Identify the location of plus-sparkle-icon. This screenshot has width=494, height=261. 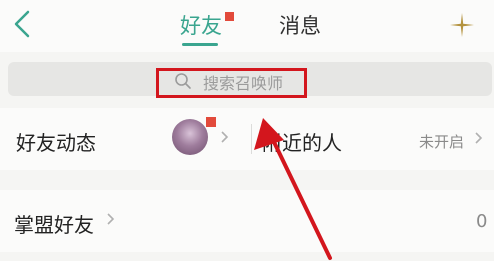
(462, 25).